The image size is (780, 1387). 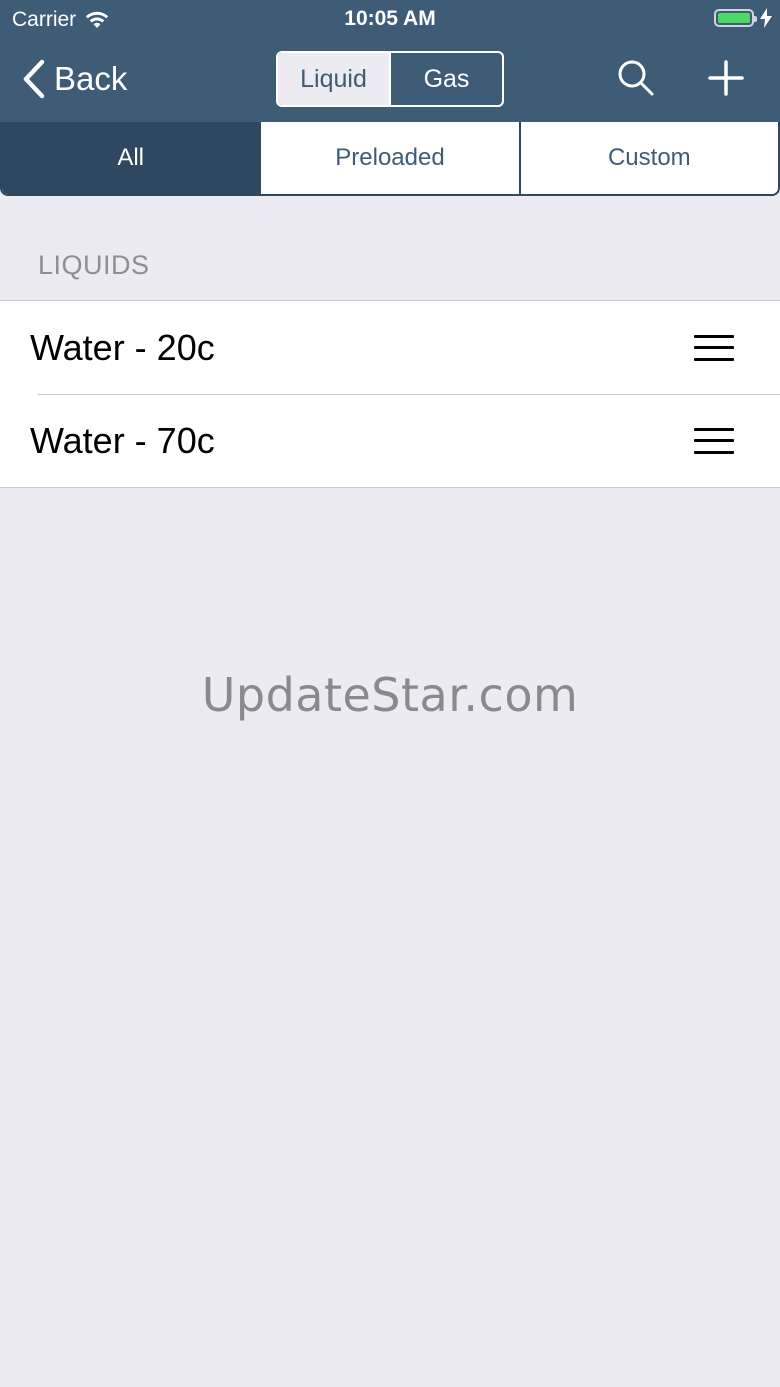 What do you see at coordinates (333, 79) in the screenshot?
I see `segment-liquid: Liquid` at bounding box center [333, 79].